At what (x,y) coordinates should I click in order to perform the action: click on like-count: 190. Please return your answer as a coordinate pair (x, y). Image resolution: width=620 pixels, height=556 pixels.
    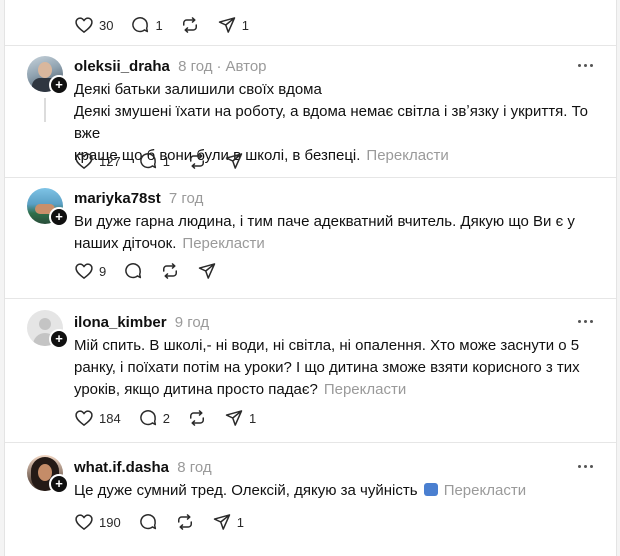
    Looking at the image, I should click on (110, 522).